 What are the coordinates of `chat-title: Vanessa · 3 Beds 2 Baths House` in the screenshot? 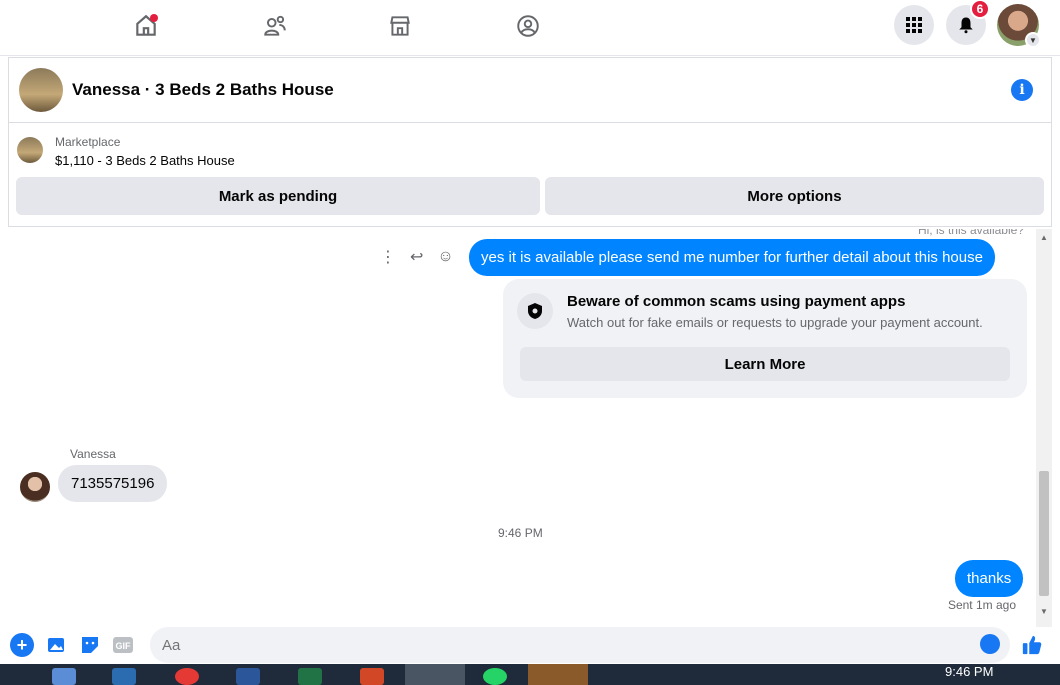 It's located at (203, 90).